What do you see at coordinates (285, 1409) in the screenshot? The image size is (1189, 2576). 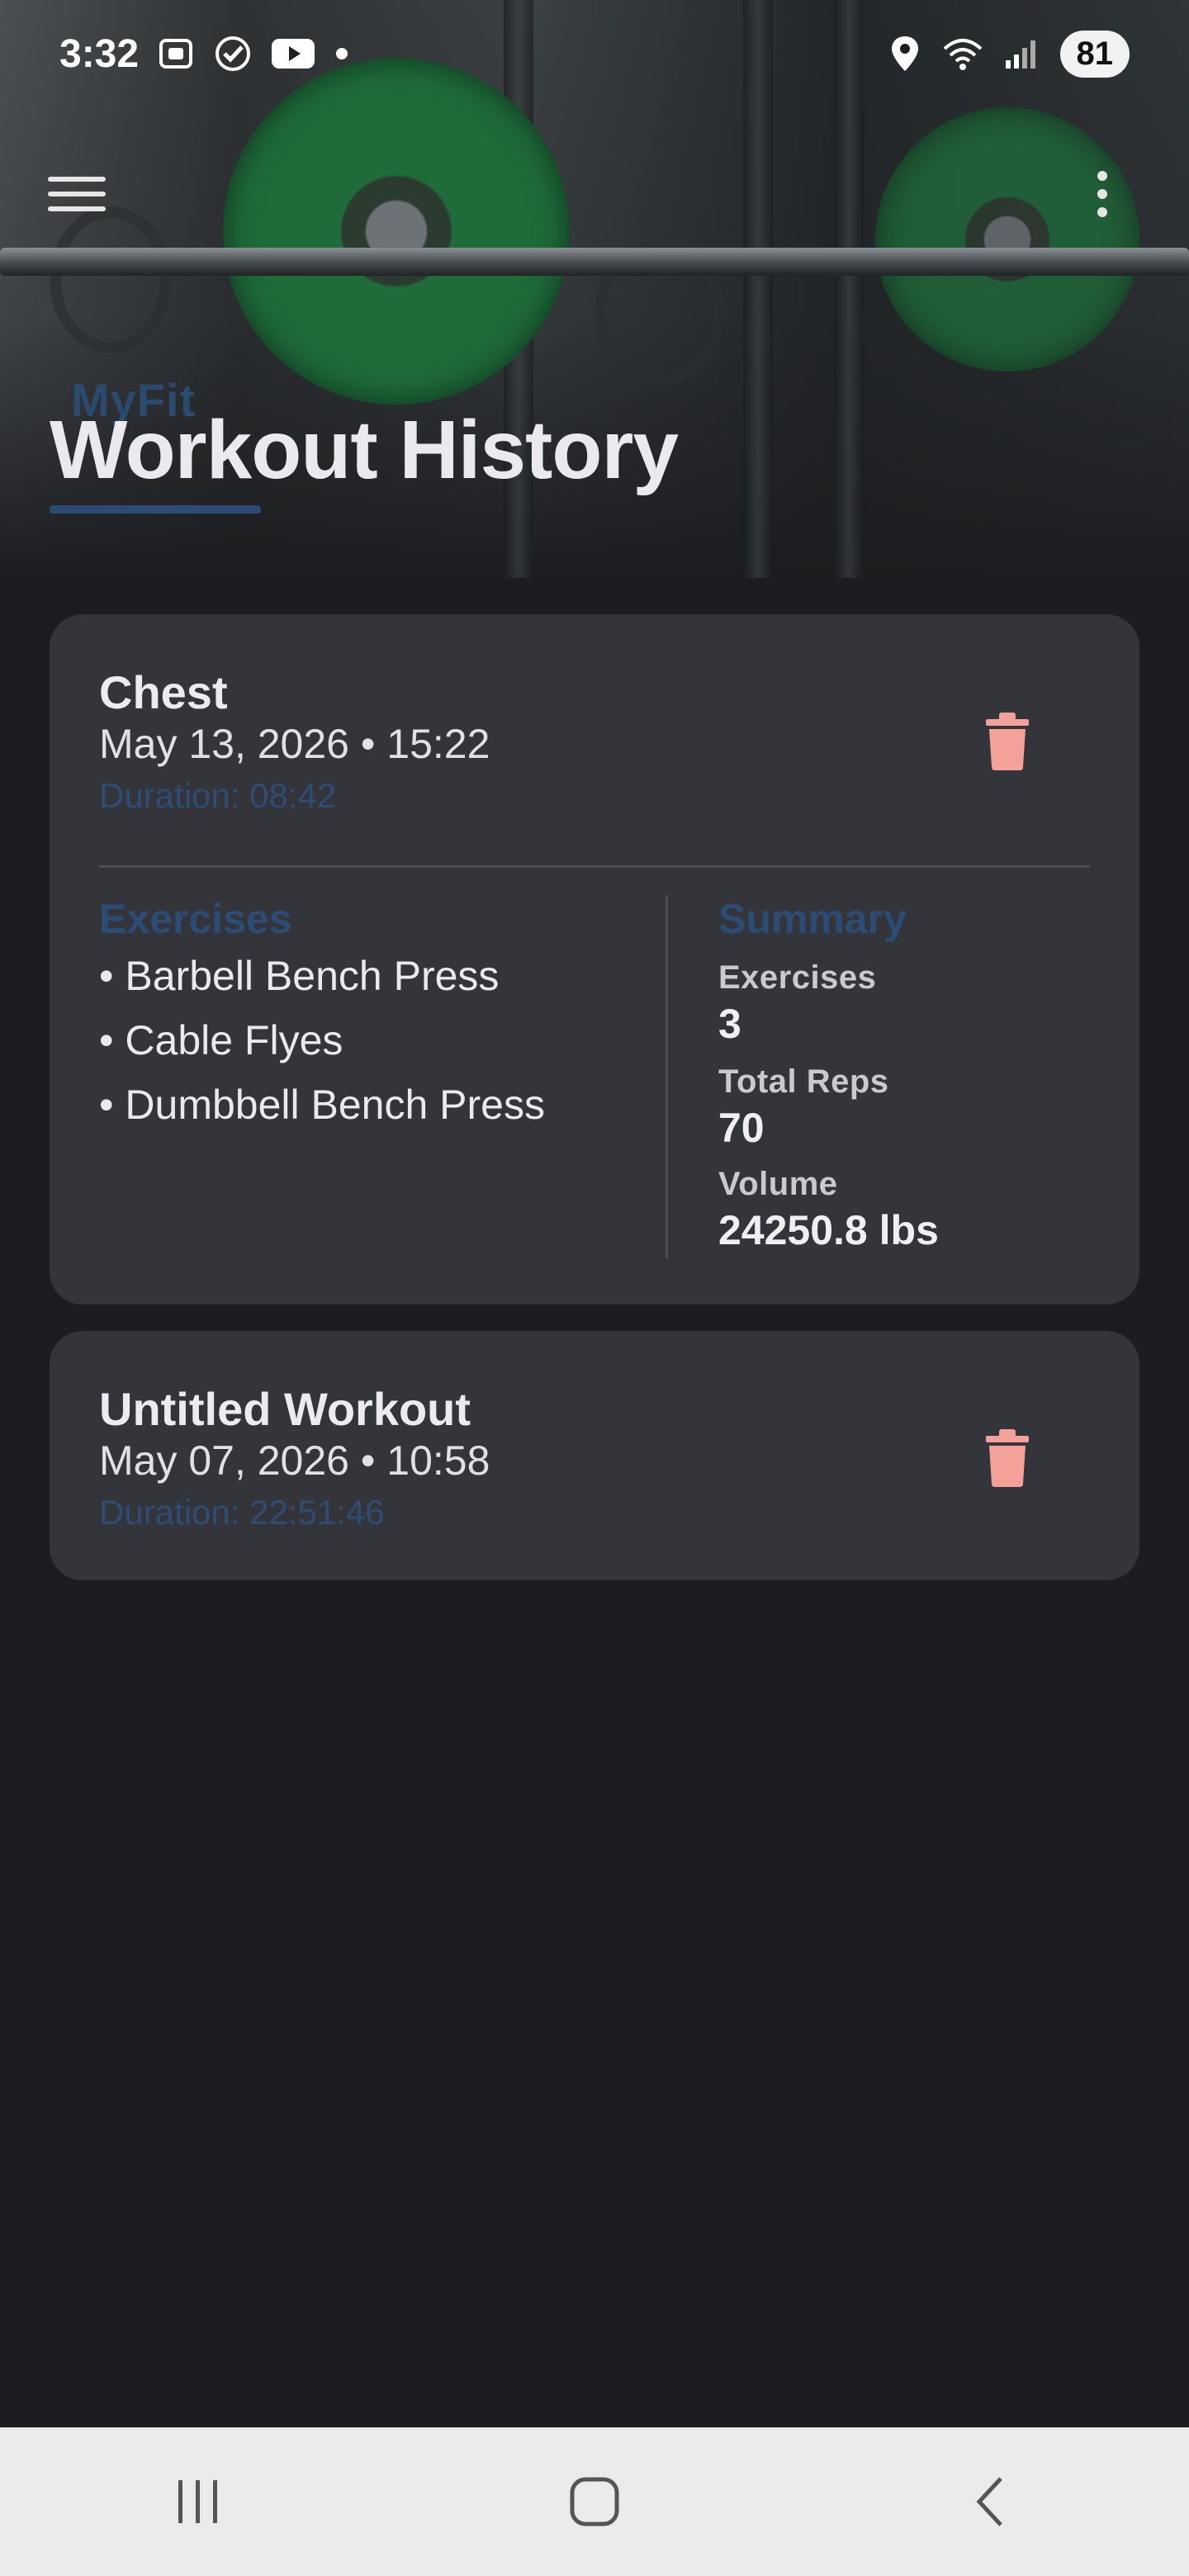 I see `workout-name: Untitled Workout` at bounding box center [285, 1409].